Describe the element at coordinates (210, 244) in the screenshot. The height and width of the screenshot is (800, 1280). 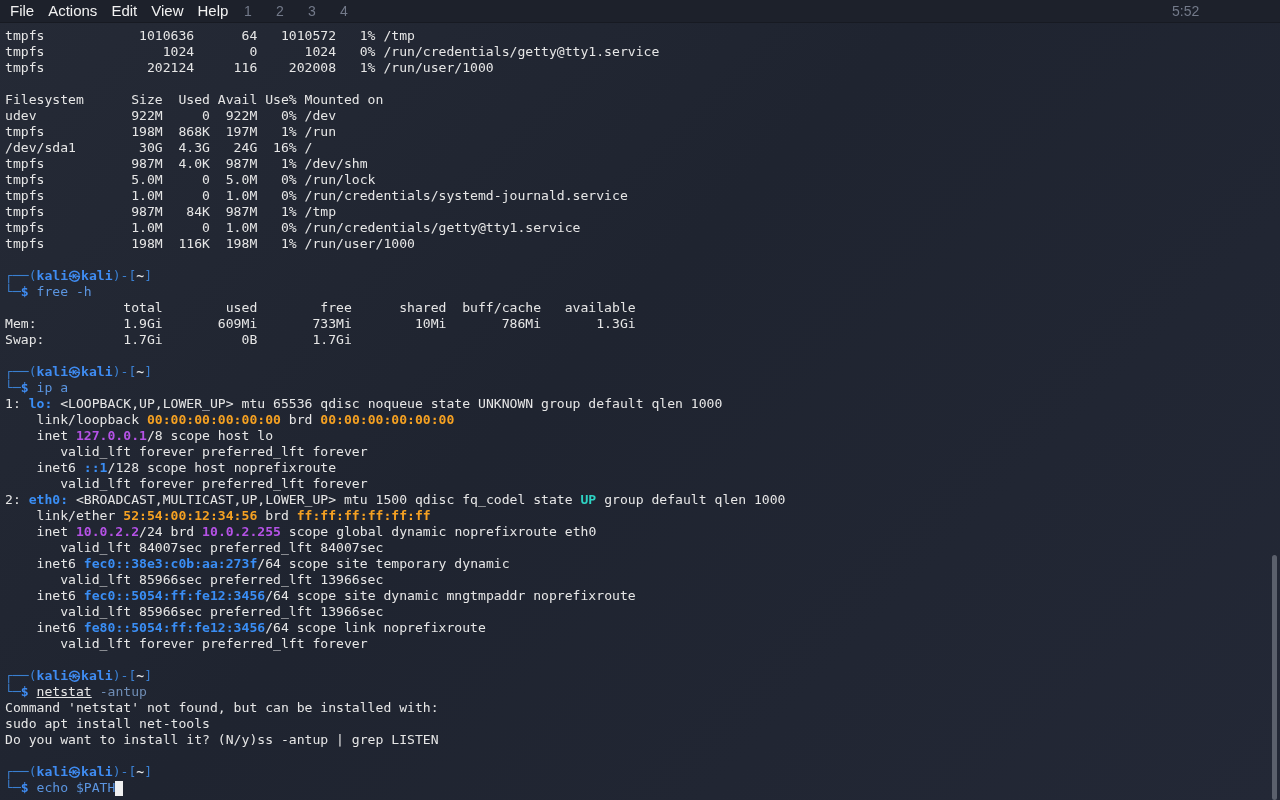
I see `terminal-line: tmpfs 198M 116K 198M 1% /run/user/1000` at that location.